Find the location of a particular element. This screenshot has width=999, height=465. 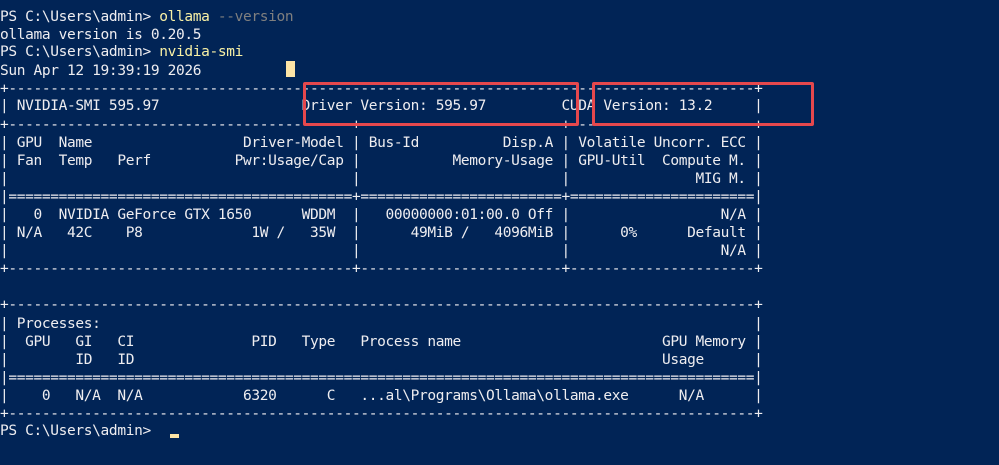

processes-column-header-2: | ID ID Usage | is located at coordinates (381, 360).